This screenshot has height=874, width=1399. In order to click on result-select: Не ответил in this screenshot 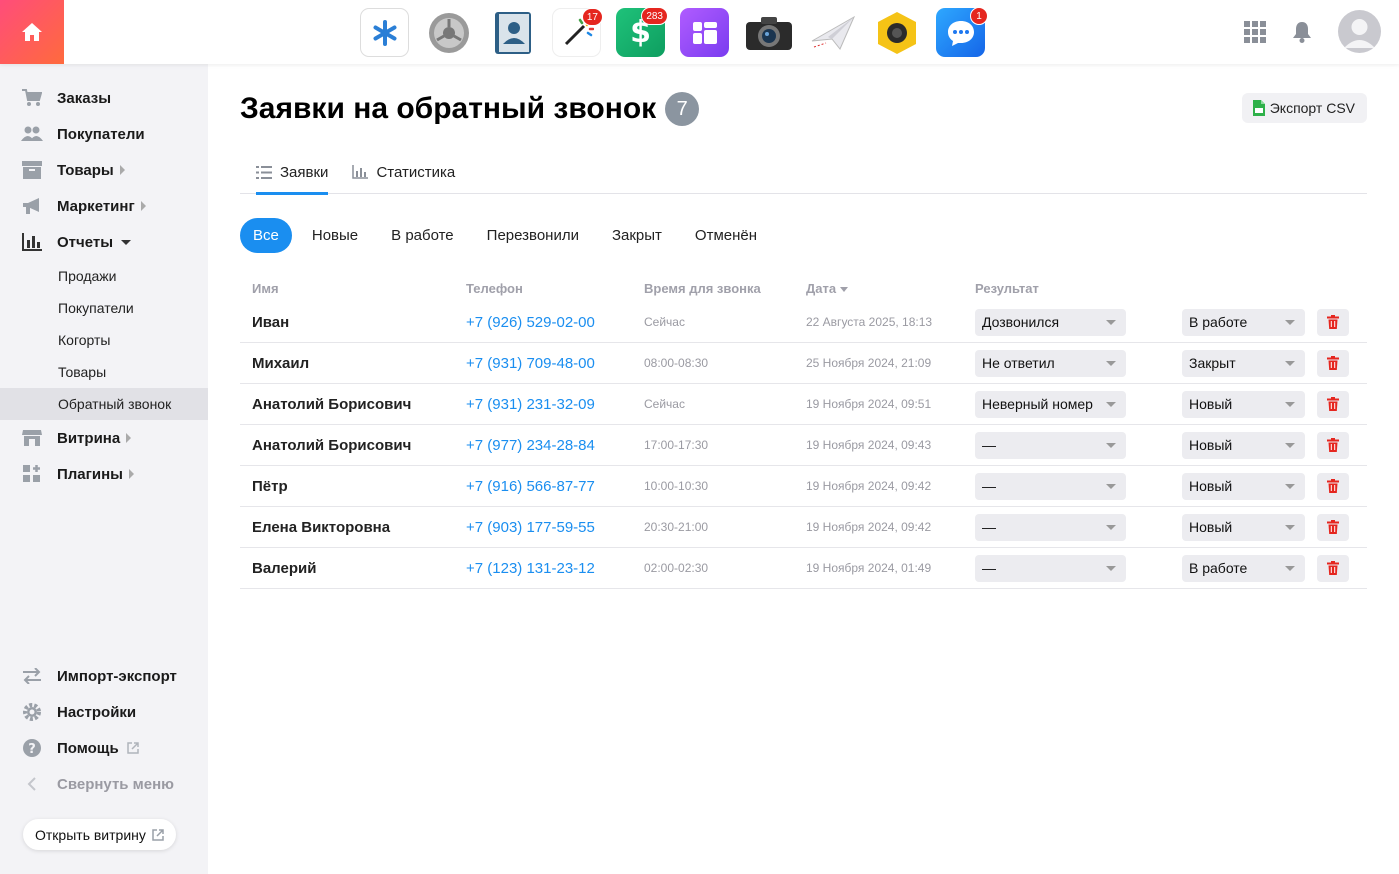, I will do `click(1050, 363)`.